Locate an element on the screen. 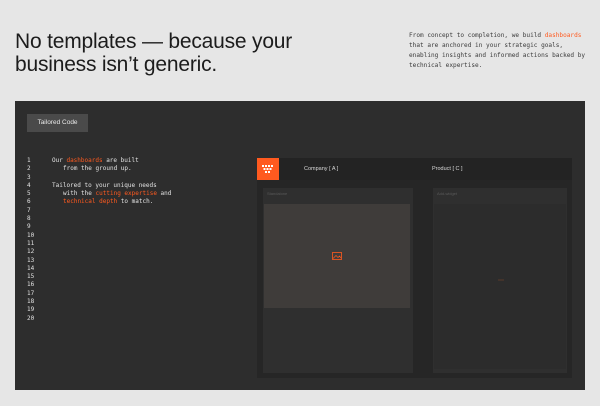 This screenshot has width=600, height=406. line-number: 7 is located at coordinates (29, 210).